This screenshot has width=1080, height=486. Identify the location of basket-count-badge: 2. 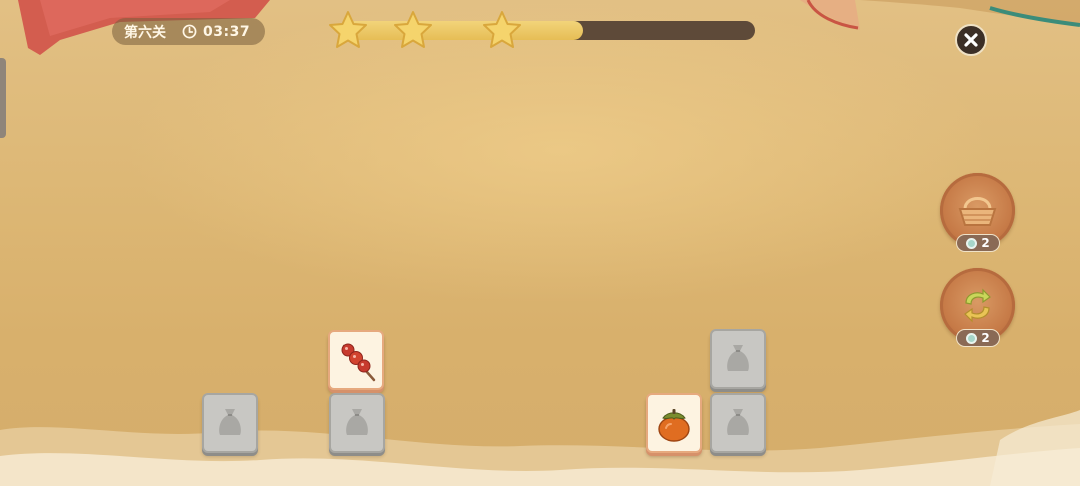
(978, 243).